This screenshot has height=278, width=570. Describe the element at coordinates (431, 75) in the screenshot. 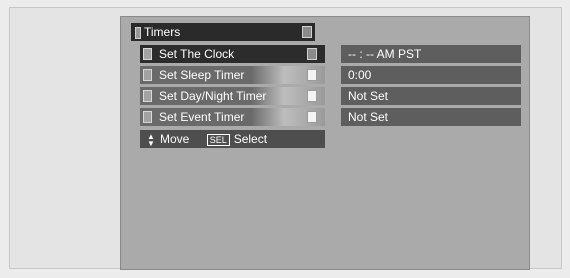

I see `value-sleep-timer: 0:00` at that location.